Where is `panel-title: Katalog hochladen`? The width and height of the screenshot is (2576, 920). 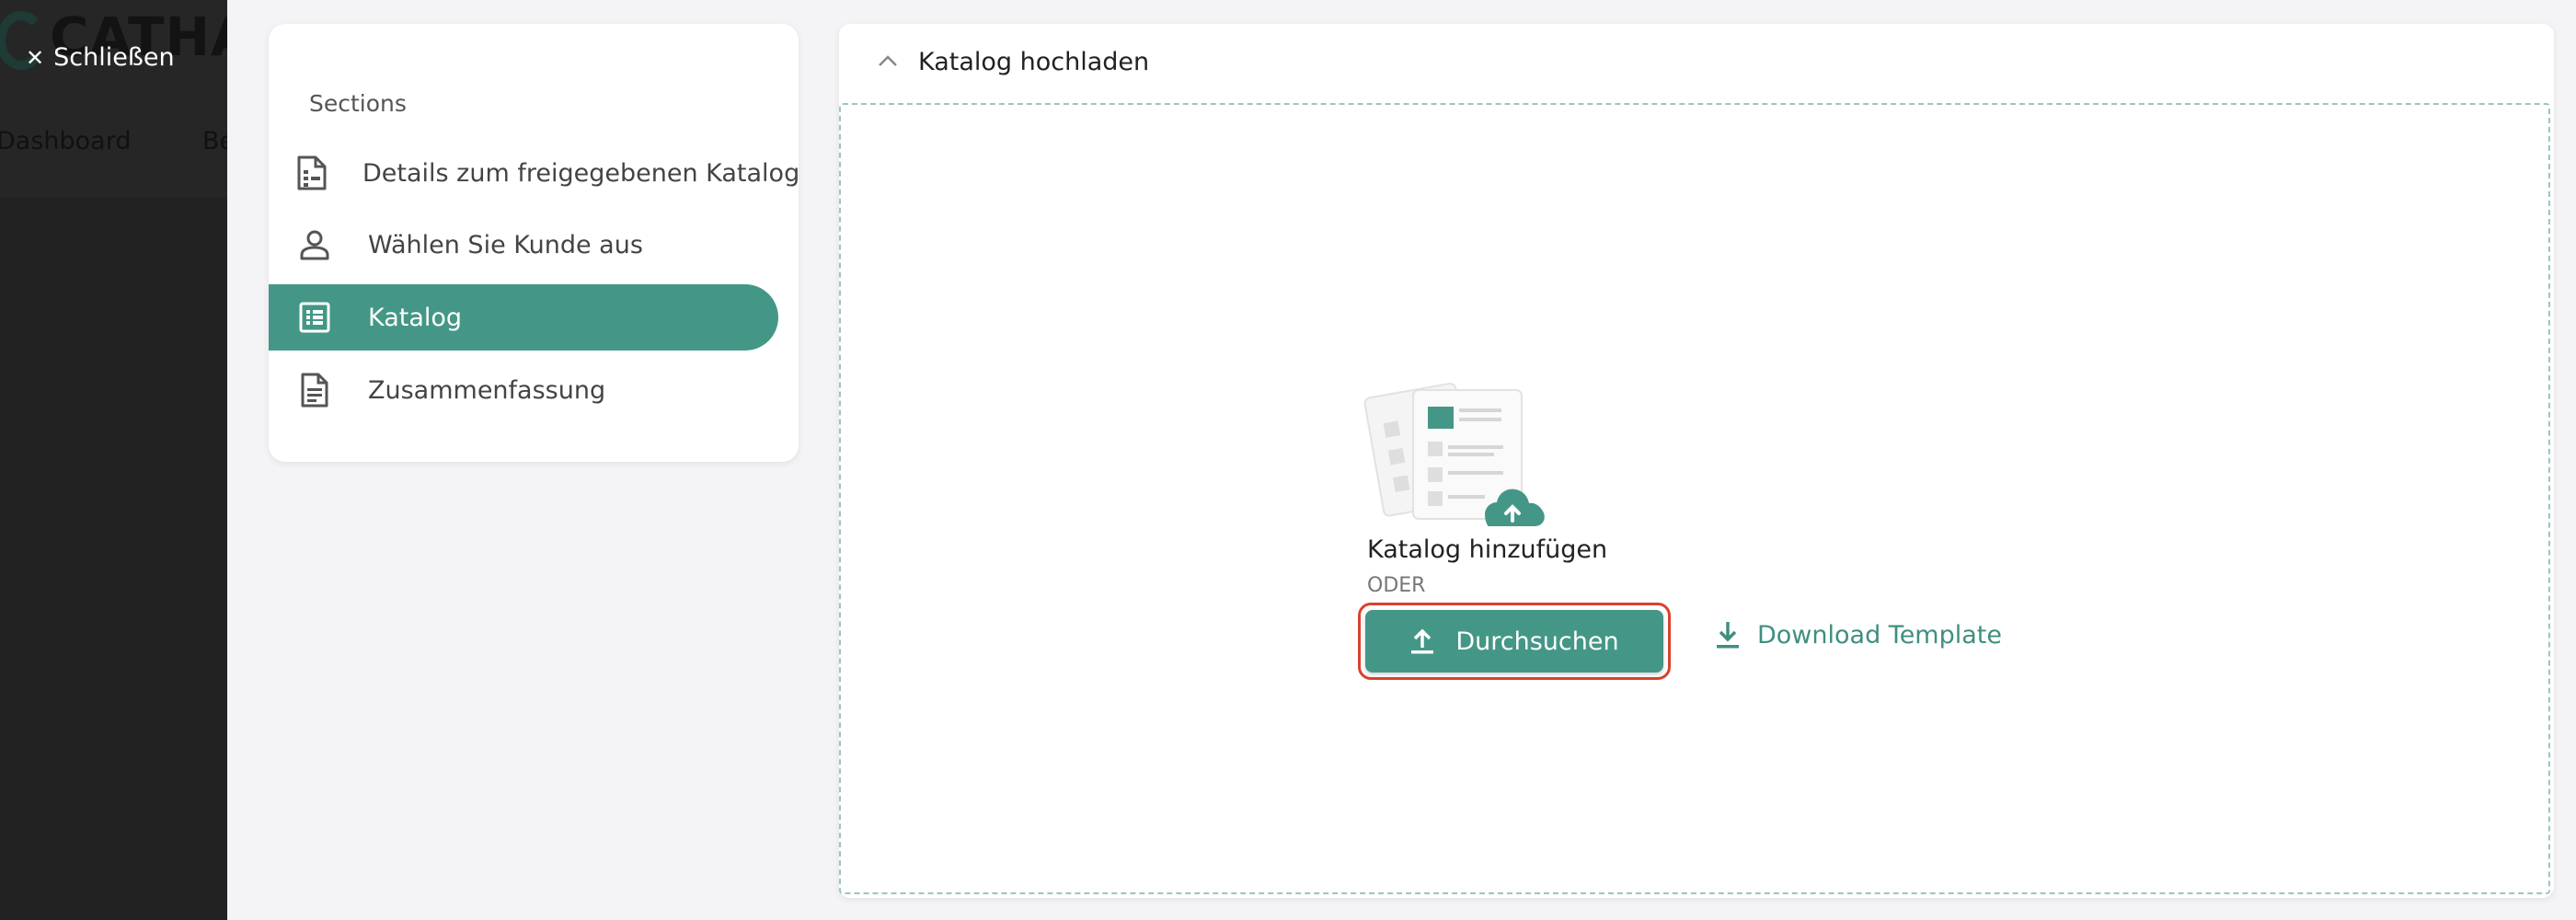
panel-title: Katalog hochladen is located at coordinates (1034, 62).